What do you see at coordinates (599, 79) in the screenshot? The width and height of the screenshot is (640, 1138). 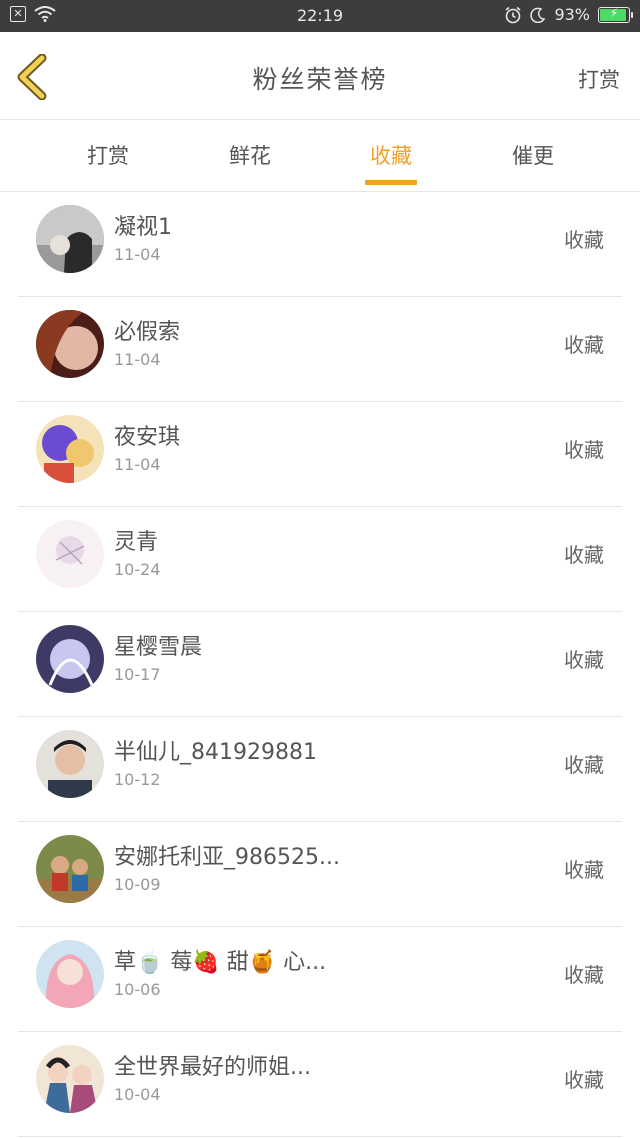 I see `reward-button: 打赏` at bounding box center [599, 79].